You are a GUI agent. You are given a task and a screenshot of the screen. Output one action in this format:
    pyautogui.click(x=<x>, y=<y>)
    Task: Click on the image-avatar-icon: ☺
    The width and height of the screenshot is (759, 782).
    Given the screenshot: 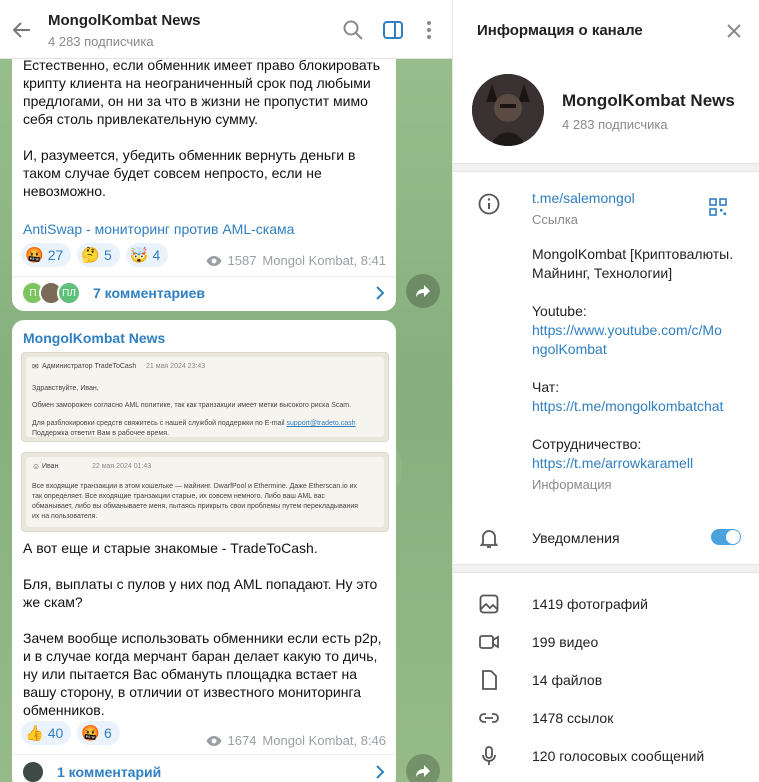 What is the action you would take?
    pyautogui.click(x=36, y=466)
    